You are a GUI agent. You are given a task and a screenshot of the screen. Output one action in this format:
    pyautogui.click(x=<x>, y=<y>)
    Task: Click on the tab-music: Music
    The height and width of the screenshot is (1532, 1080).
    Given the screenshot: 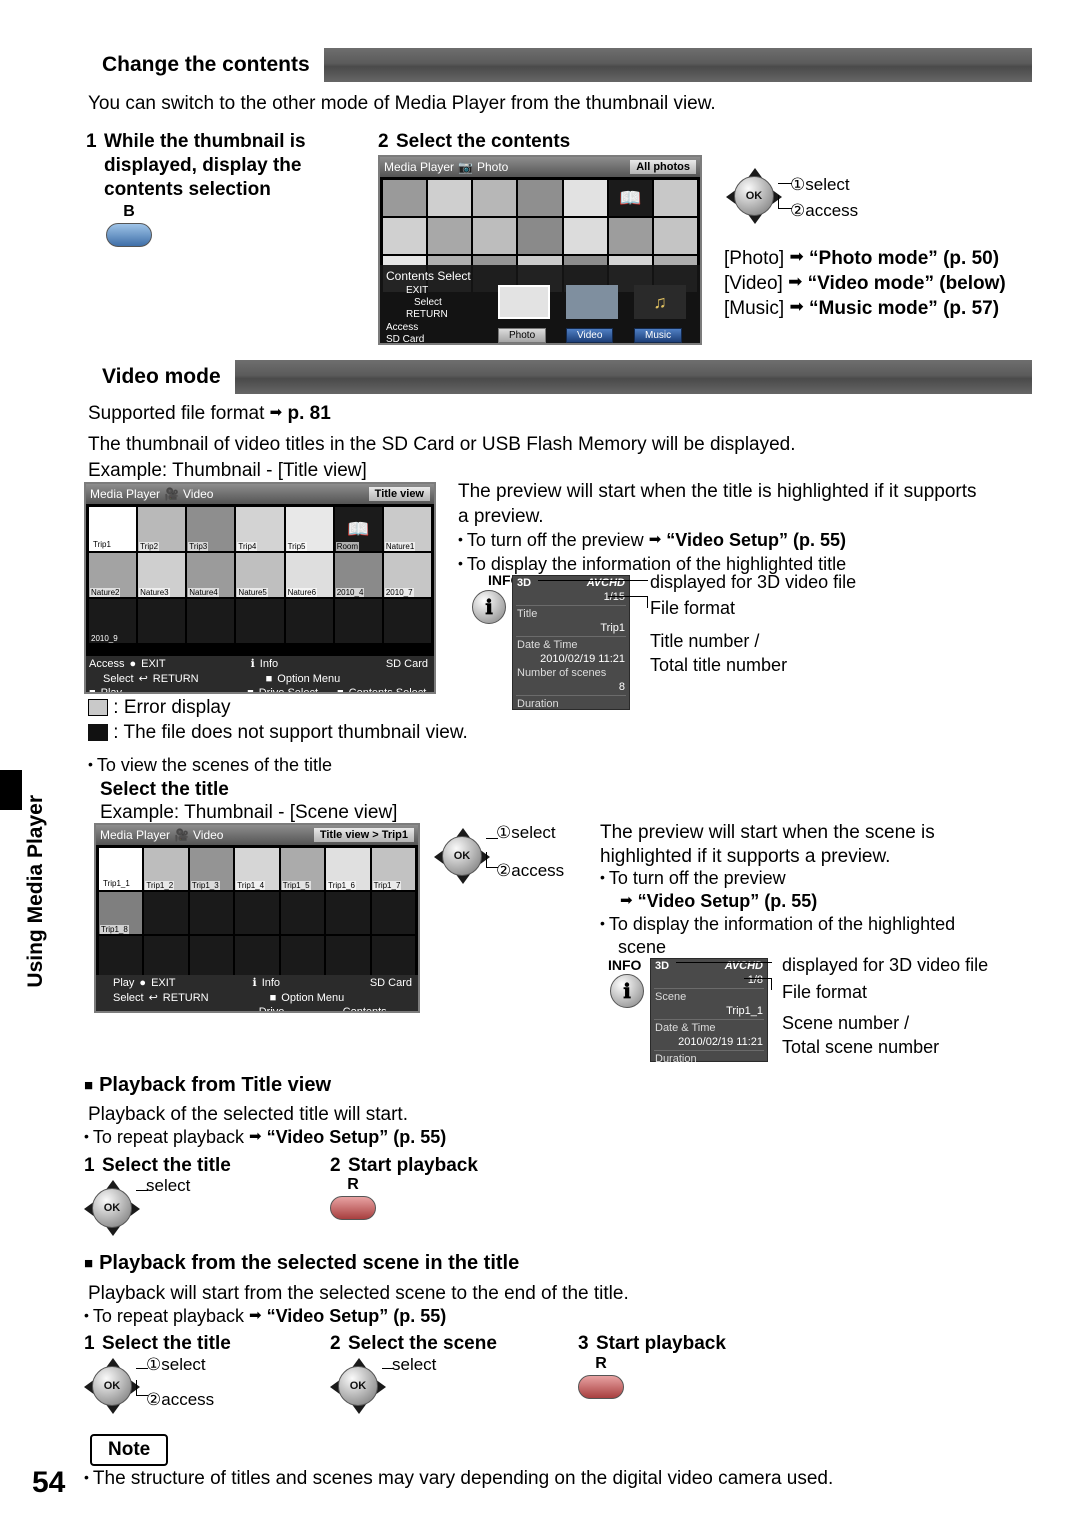 What is the action you would take?
    pyautogui.click(x=658, y=332)
    